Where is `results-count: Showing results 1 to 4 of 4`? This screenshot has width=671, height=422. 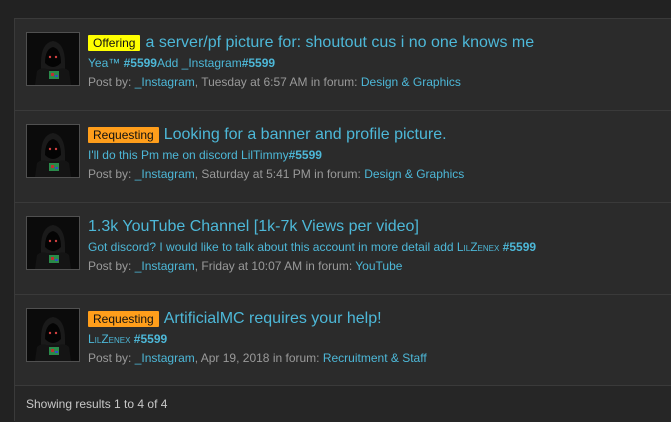 results-count: Showing results 1 to 4 of 4 is located at coordinates (97, 404).